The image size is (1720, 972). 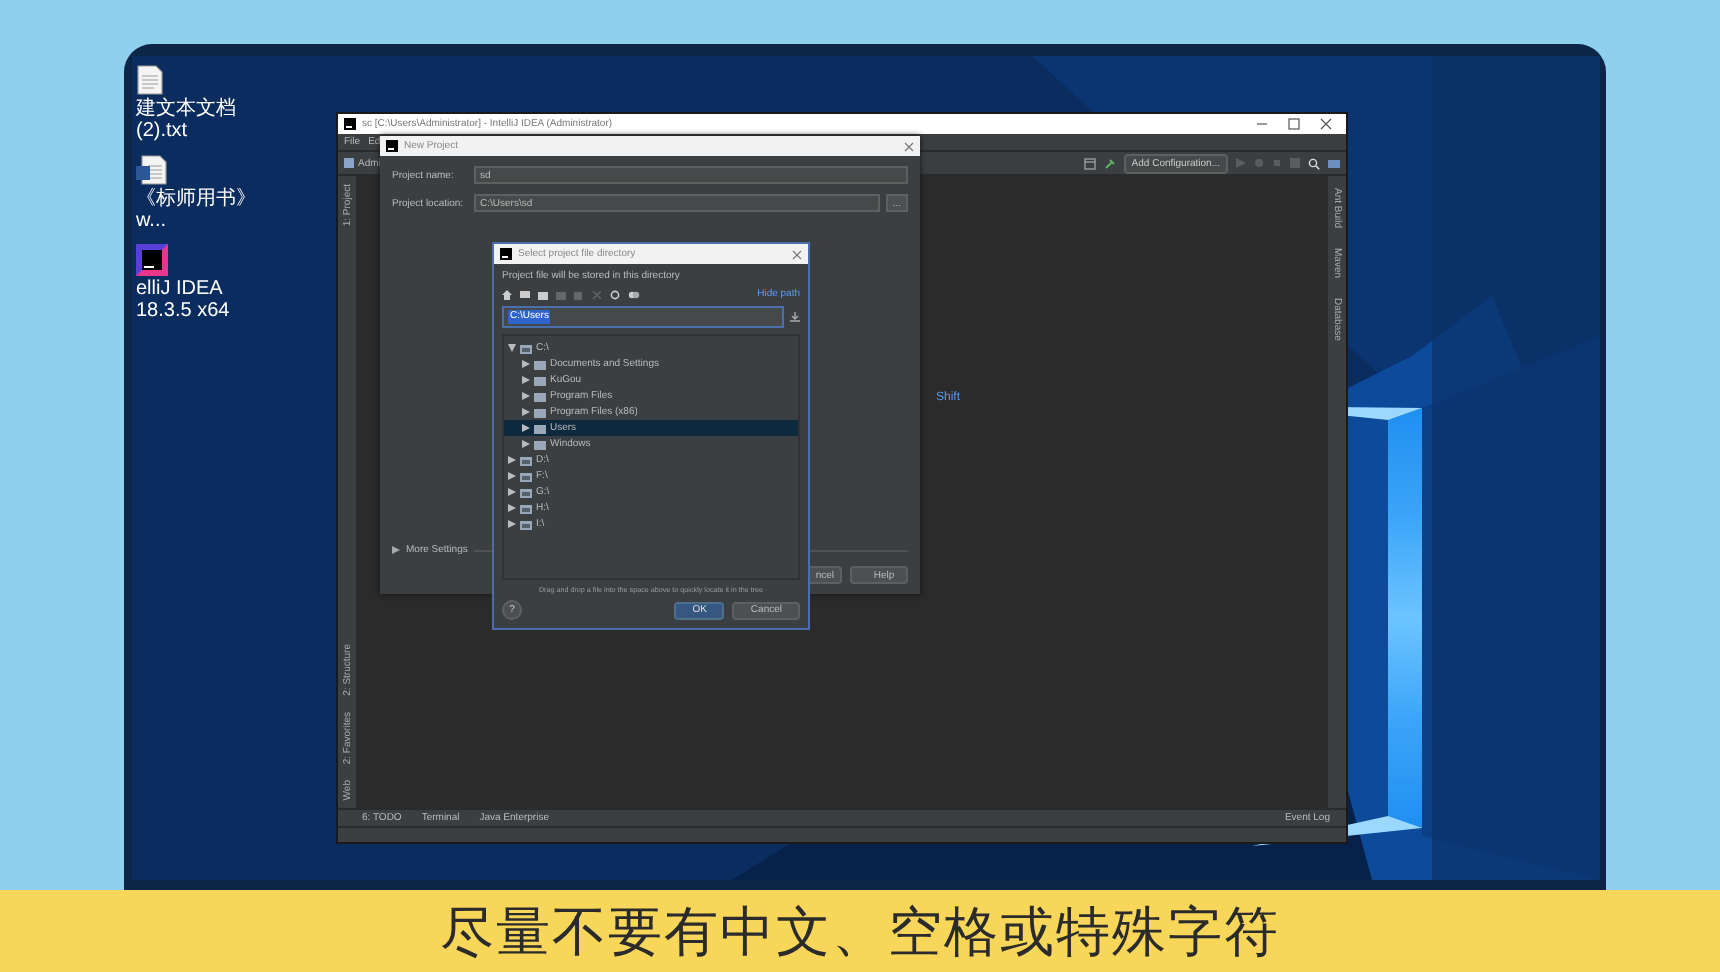 What do you see at coordinates (1314, 163) in the screenshot?
I see `search-icon` at bounding box center [1314, 163].